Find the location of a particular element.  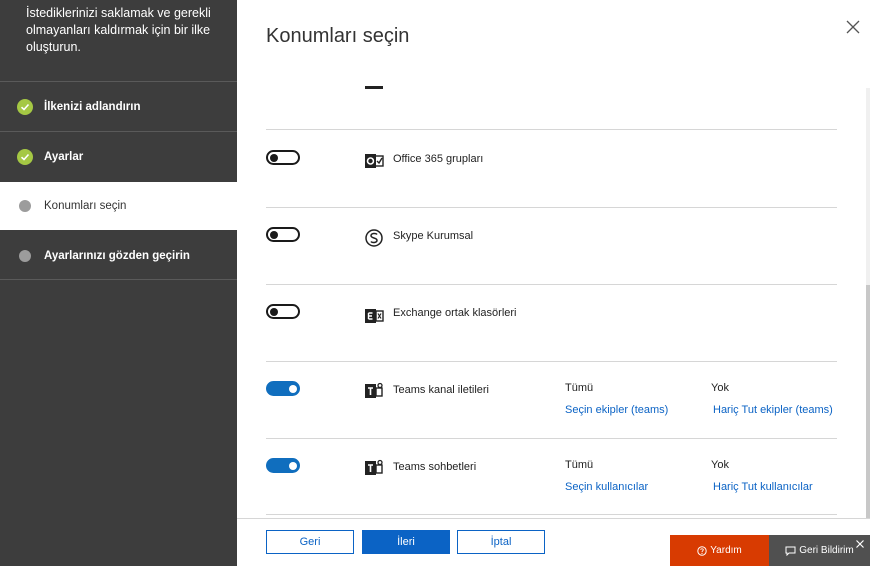

back-button: Geri is located at coordinates (310, 542).